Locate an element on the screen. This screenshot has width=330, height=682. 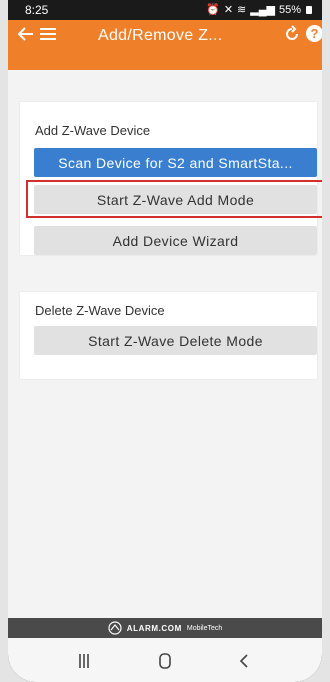
alarm-logo-icon is located at coordinates (115, 628).